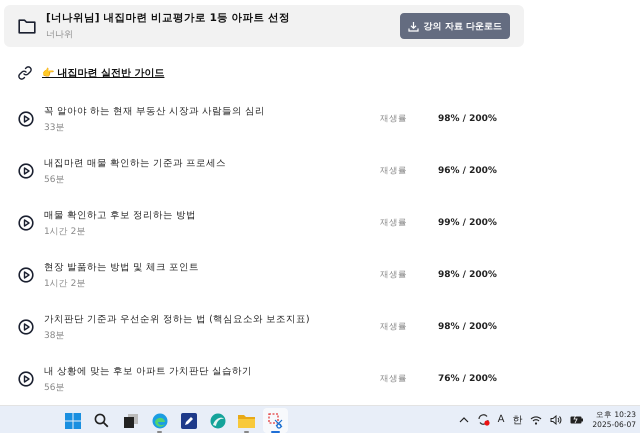 The height and width of the screenshot is (433, 640). I want to click on download-button: 강의 자료 다운로드, so click(455, 26).